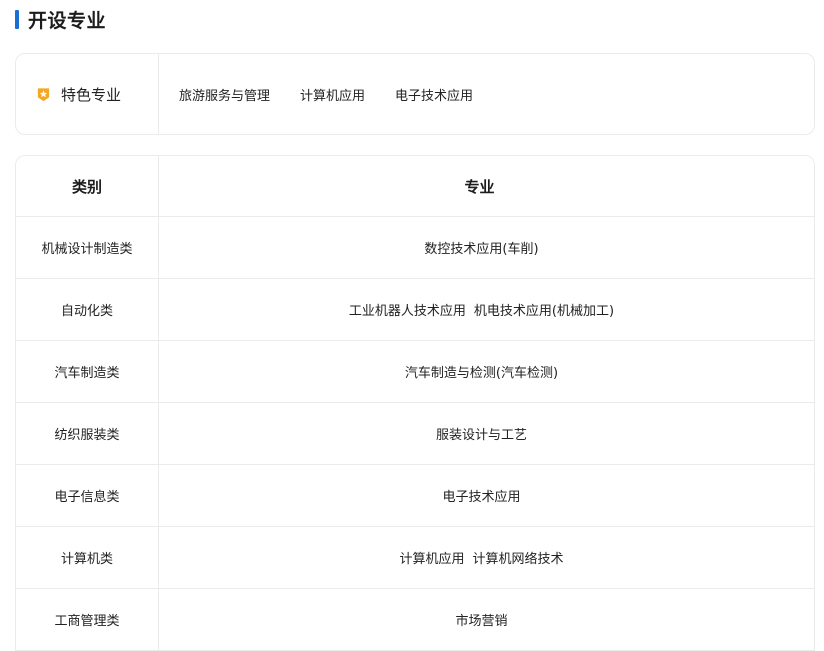 This screenshot has height=651, width=824. Describe the element at coordinates (481, 371) in the screenshot. I see `major-link: 汽车制造与检测(汽车检测)` at that location.